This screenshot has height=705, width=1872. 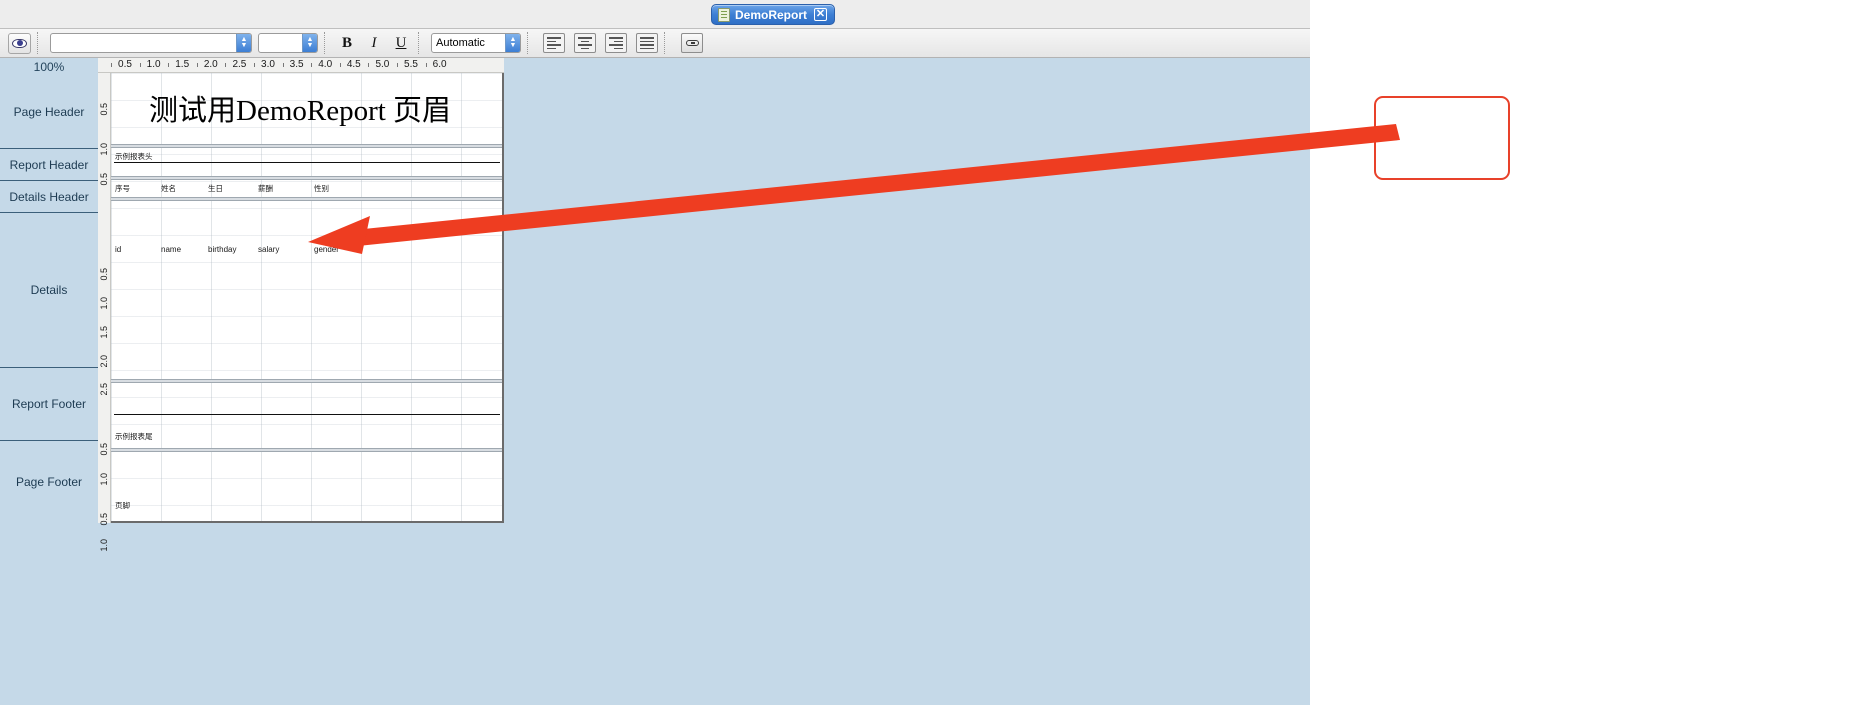 What do you see at coordinates (326, 249) in the screenshot?
I see `details-field-gender: gender` at bounding box center [326, 249].